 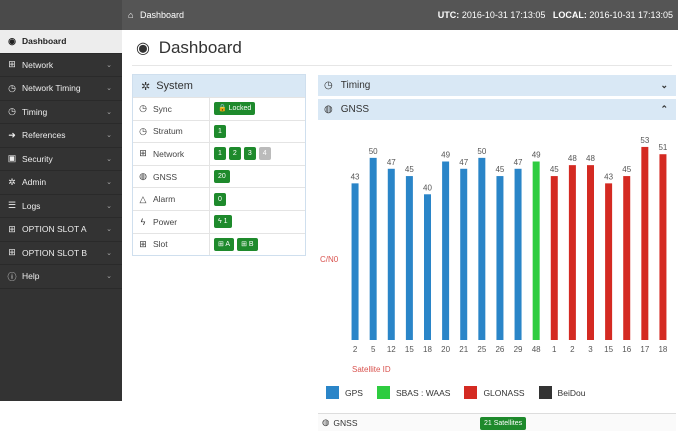 What do you see at coordinates (247, 244) in the screenshot?
I see `status-badge: ⊞ B` at bounding box center [247, 244].